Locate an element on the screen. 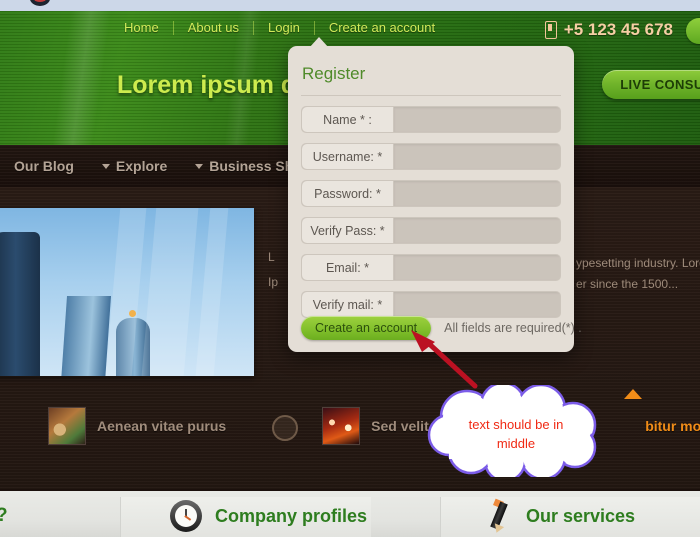  nav-link-home: Home is located at coordinates (141, 28).